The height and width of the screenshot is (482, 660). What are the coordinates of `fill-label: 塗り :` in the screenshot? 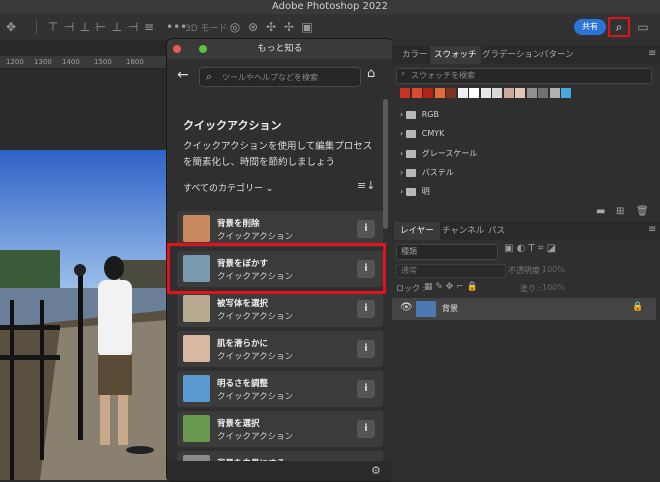 It's located at (531, 288).